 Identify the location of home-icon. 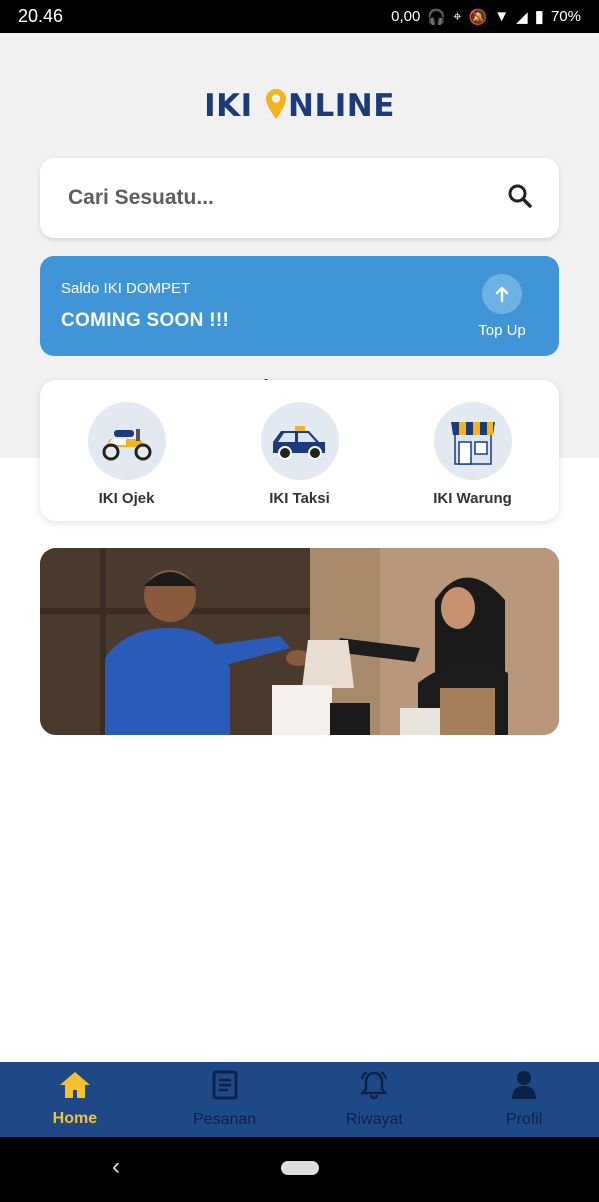
(75, 1087).